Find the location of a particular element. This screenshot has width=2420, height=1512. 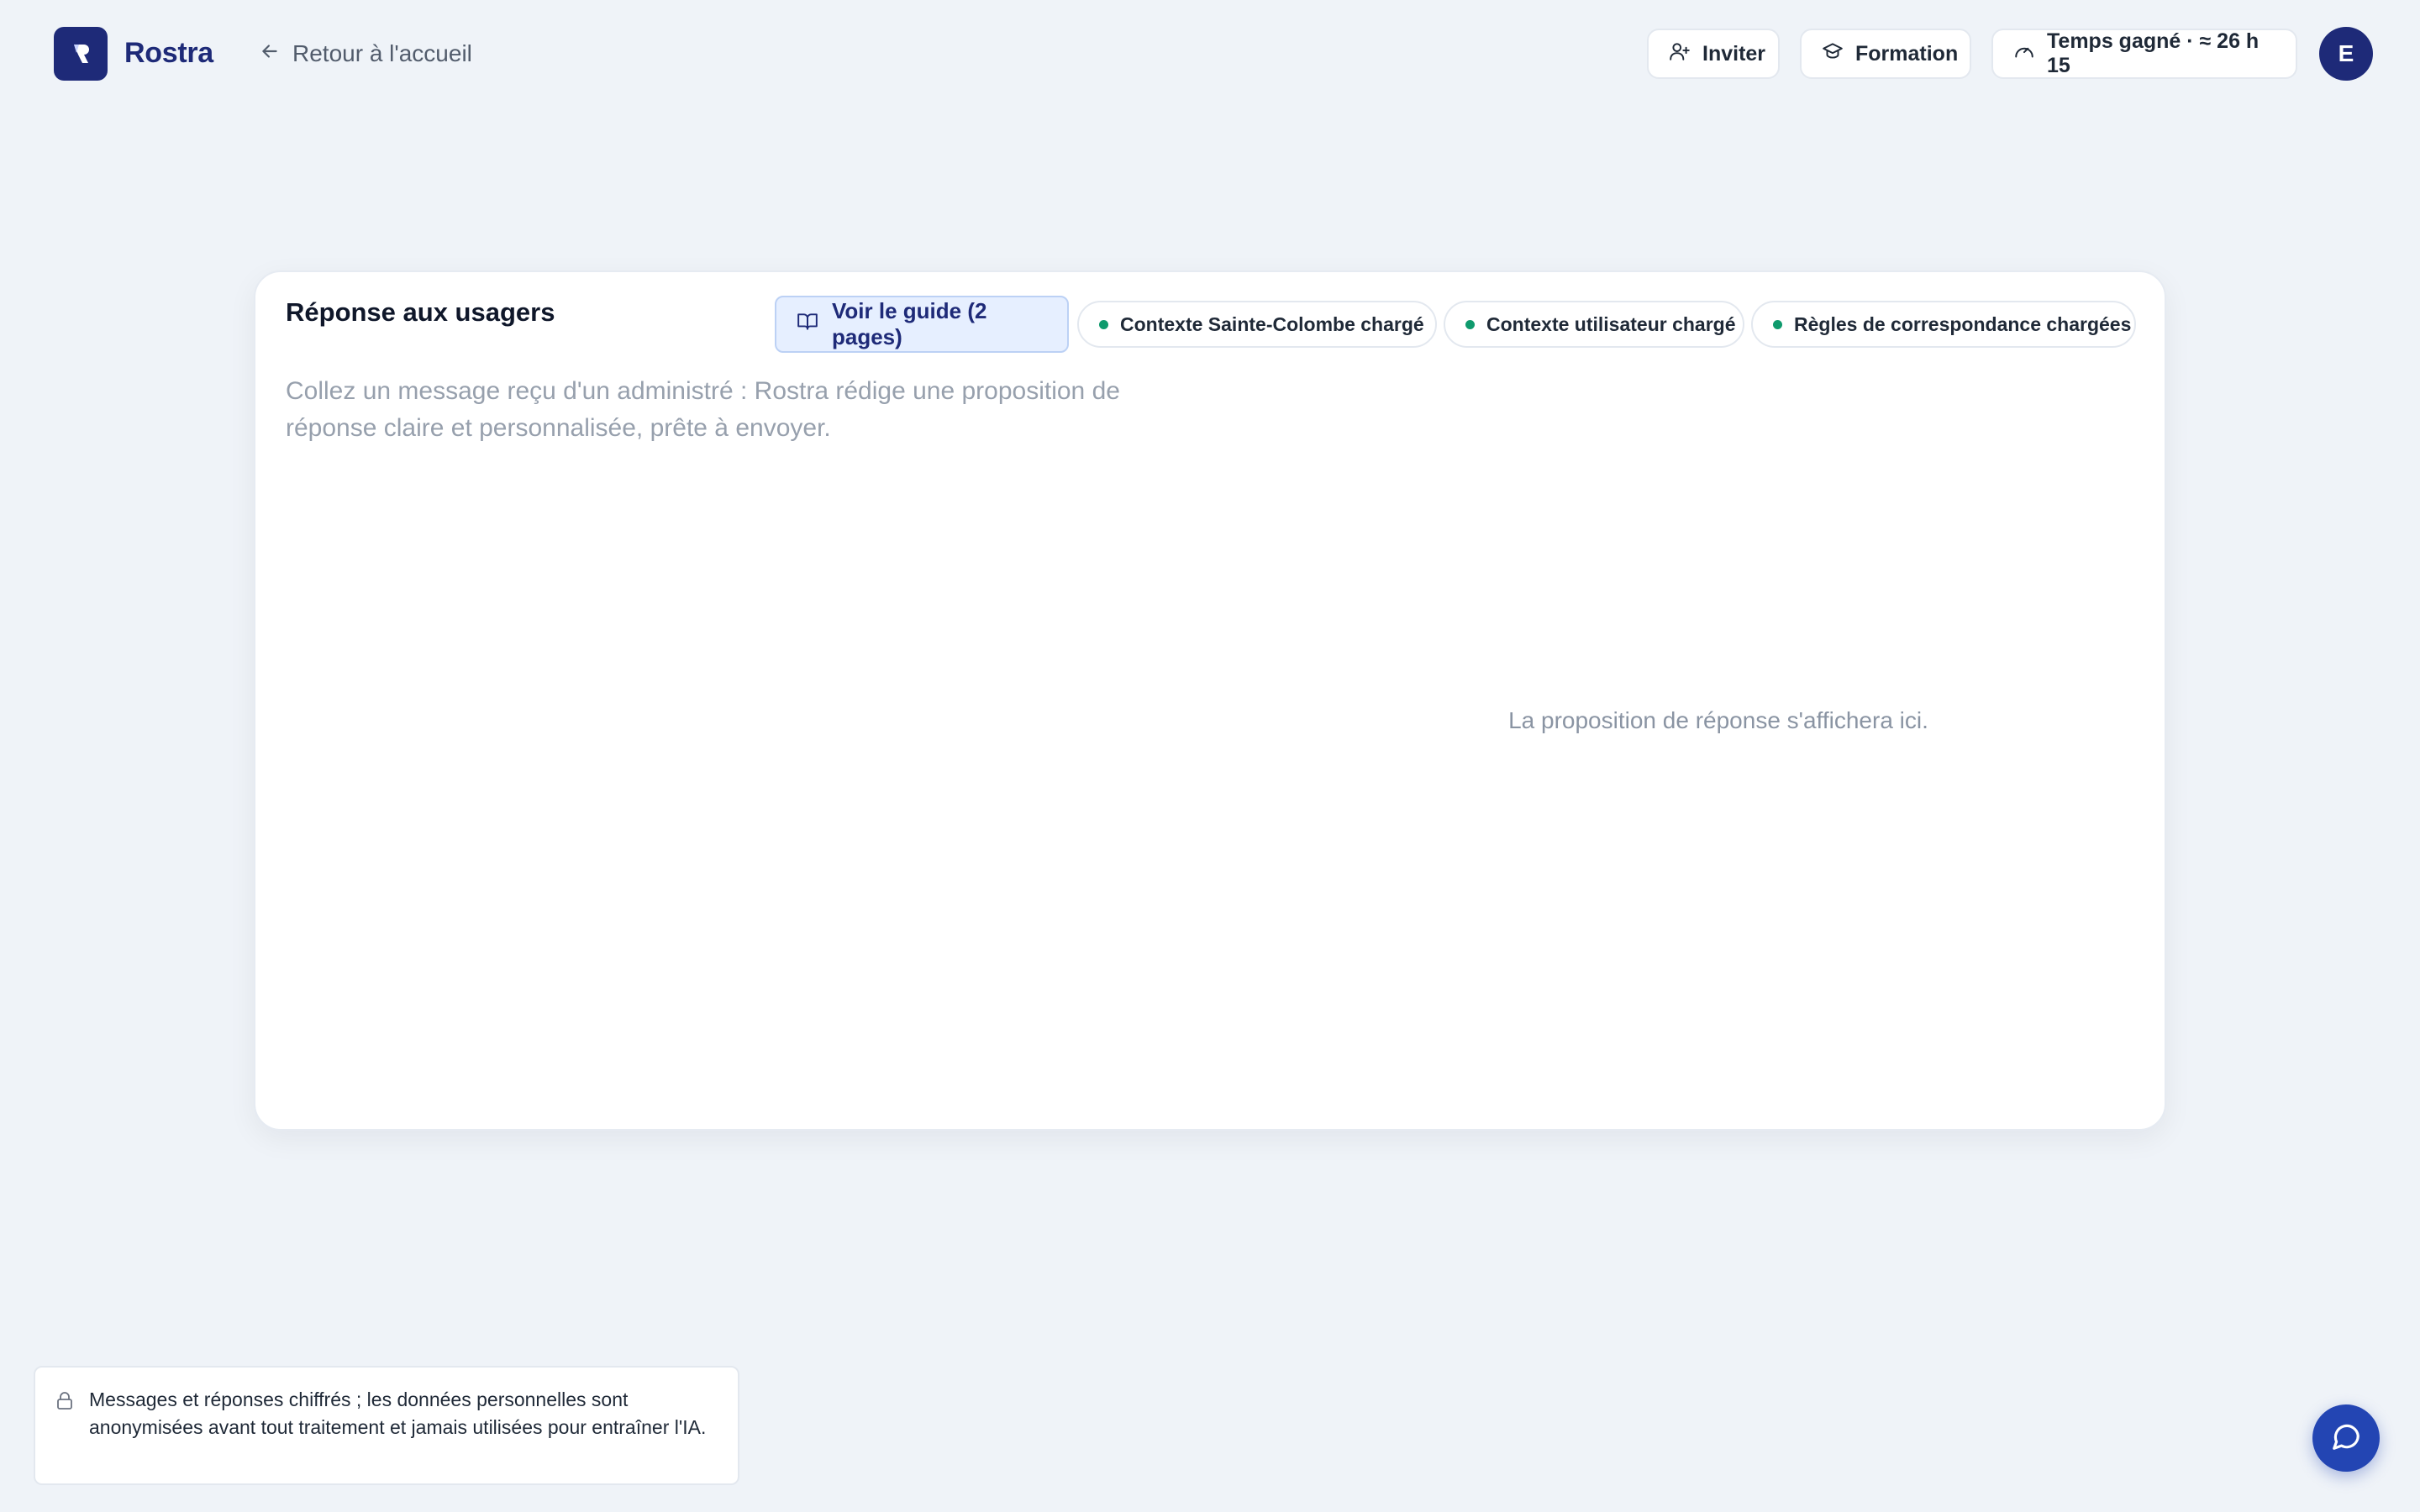

status-pill-user-context: Contexte utilisateur chargé is located at coordinates (1594, 324).